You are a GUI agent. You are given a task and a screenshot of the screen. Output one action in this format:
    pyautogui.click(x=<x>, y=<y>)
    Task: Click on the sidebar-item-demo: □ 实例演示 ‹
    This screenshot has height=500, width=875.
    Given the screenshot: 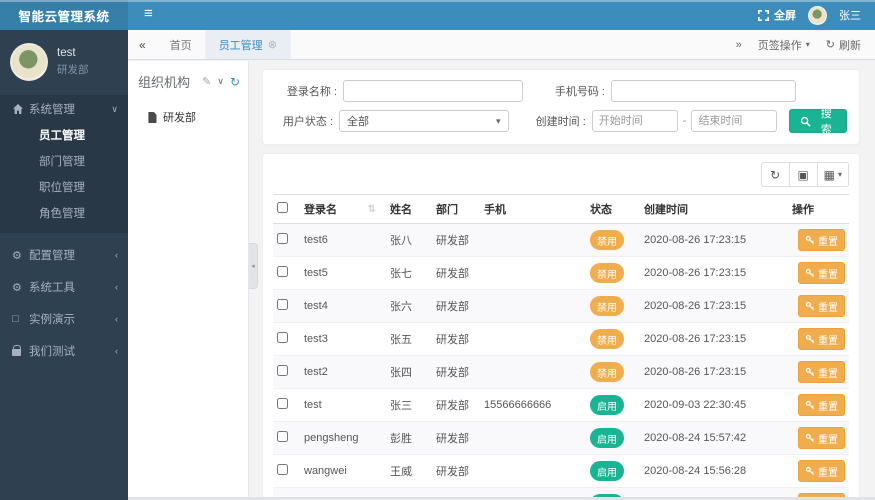 What is the action you would take?
    pyautogui.click(x=64, y=319)
    